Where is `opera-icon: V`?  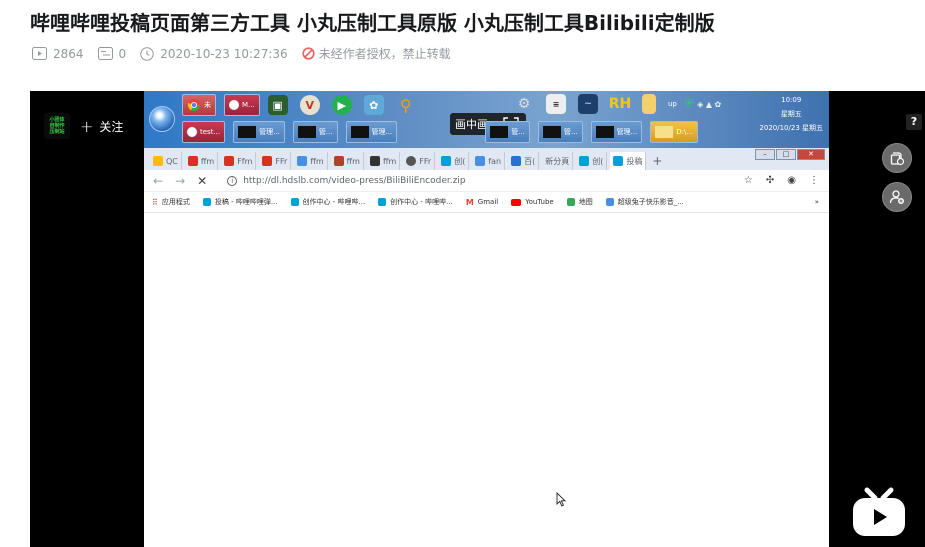
opera-icon: V is located at coordinates (309, 105).